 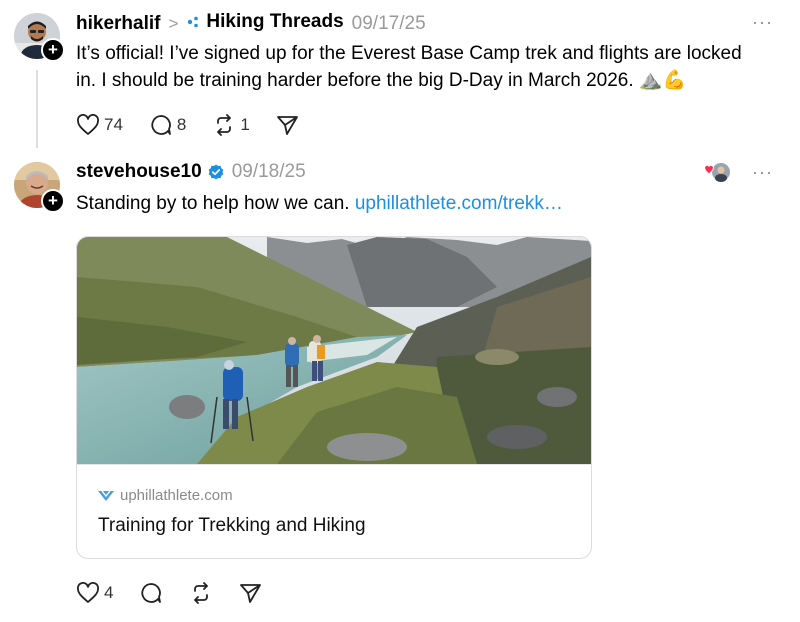 What do you see at coordinates (193, 22) in the screenshot?
I see `community-dots-icon` at bounding box center [193, 22].